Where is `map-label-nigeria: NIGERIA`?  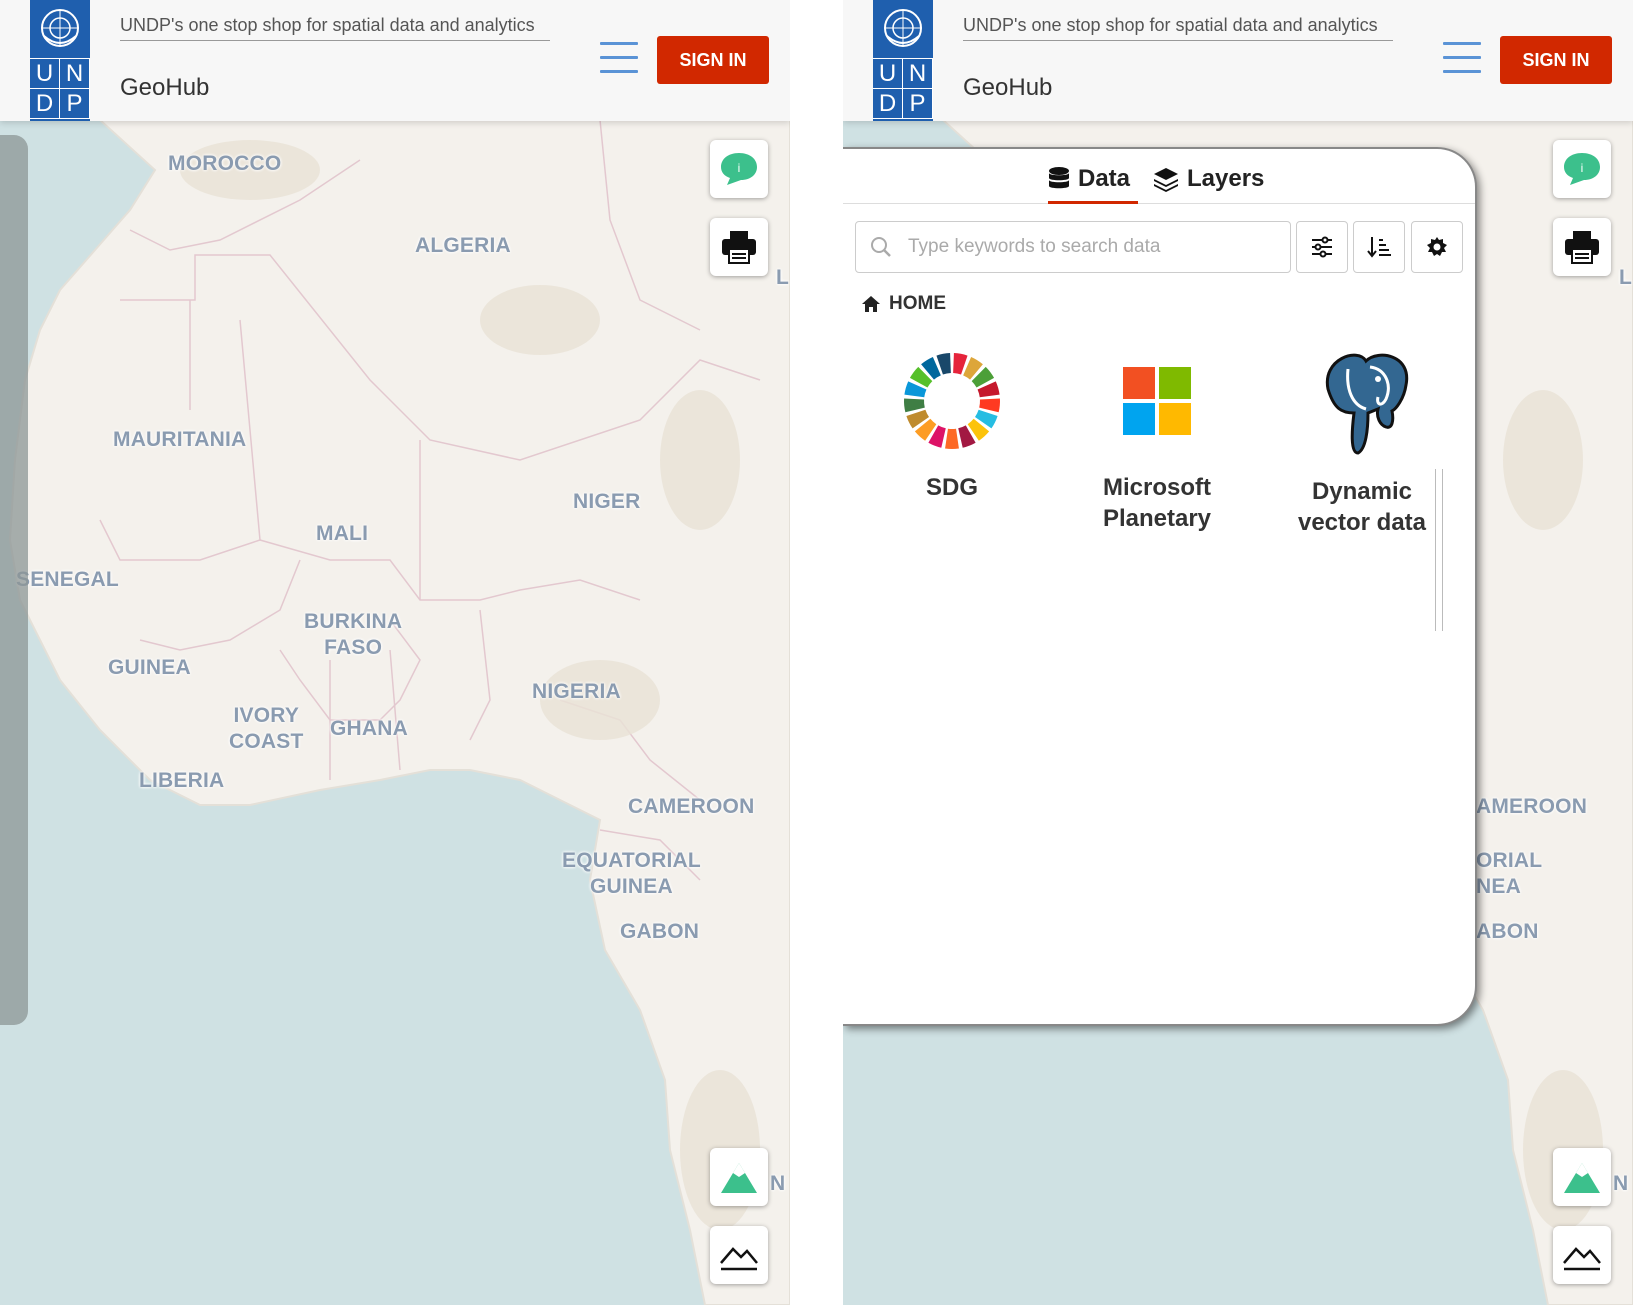
map-label-nigeria: NIGERIA is located at coordinates (576, 691).